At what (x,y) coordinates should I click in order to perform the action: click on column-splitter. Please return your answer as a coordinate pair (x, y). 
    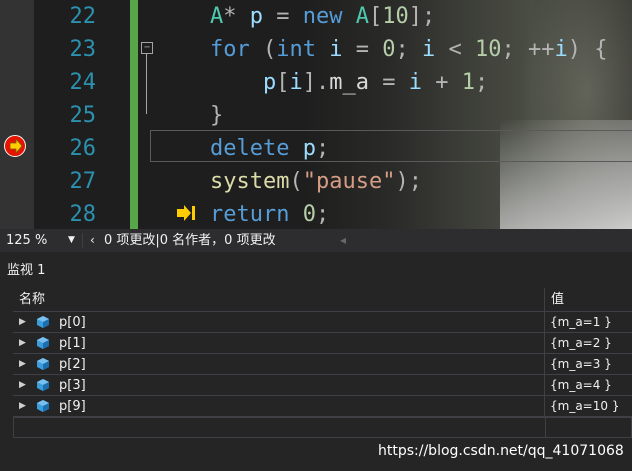
    Looking at the image, I should click on (544, 299).